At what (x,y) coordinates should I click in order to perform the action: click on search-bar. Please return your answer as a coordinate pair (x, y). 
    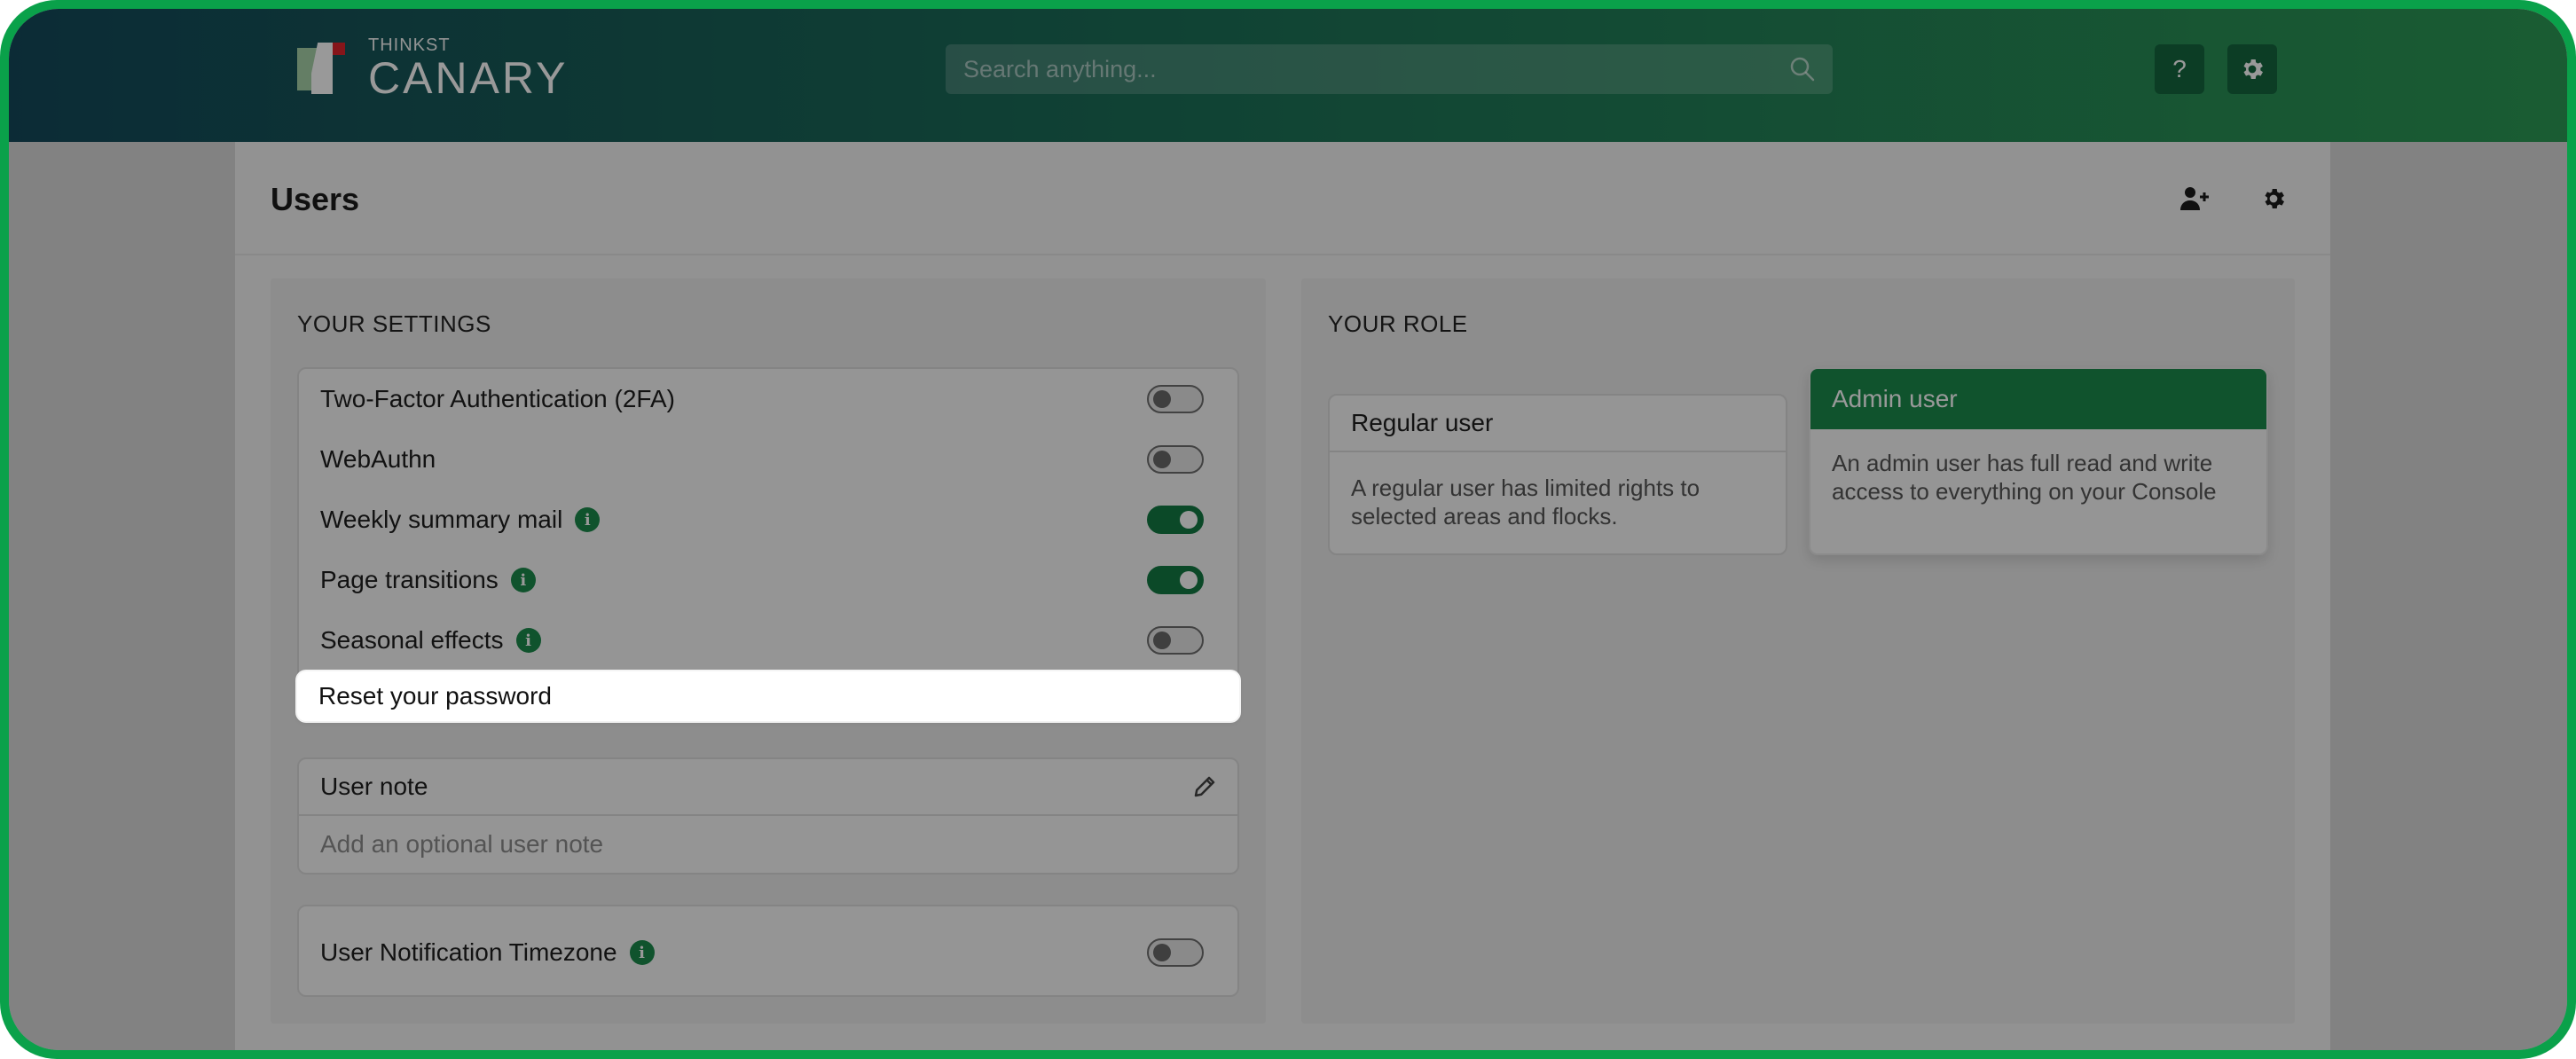
    Looking at the image, I should click on (1389, 69).